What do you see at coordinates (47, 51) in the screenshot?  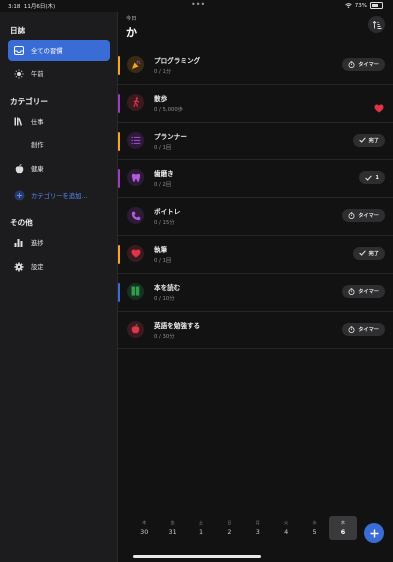 I see `sidebar-item-label: 全ての習慣` at bounding box center [47, 51].